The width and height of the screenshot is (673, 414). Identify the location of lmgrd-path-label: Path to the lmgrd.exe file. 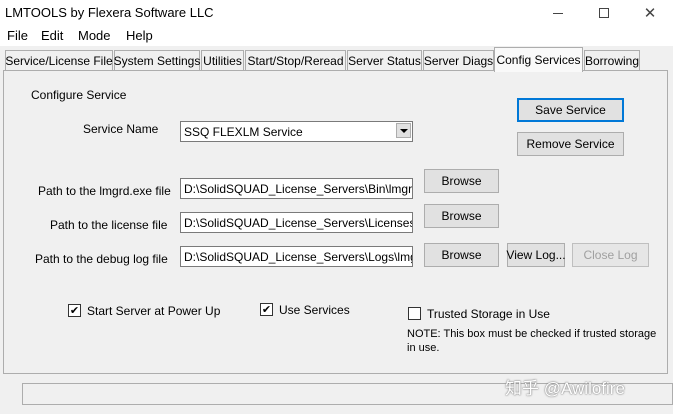
(104, 191).